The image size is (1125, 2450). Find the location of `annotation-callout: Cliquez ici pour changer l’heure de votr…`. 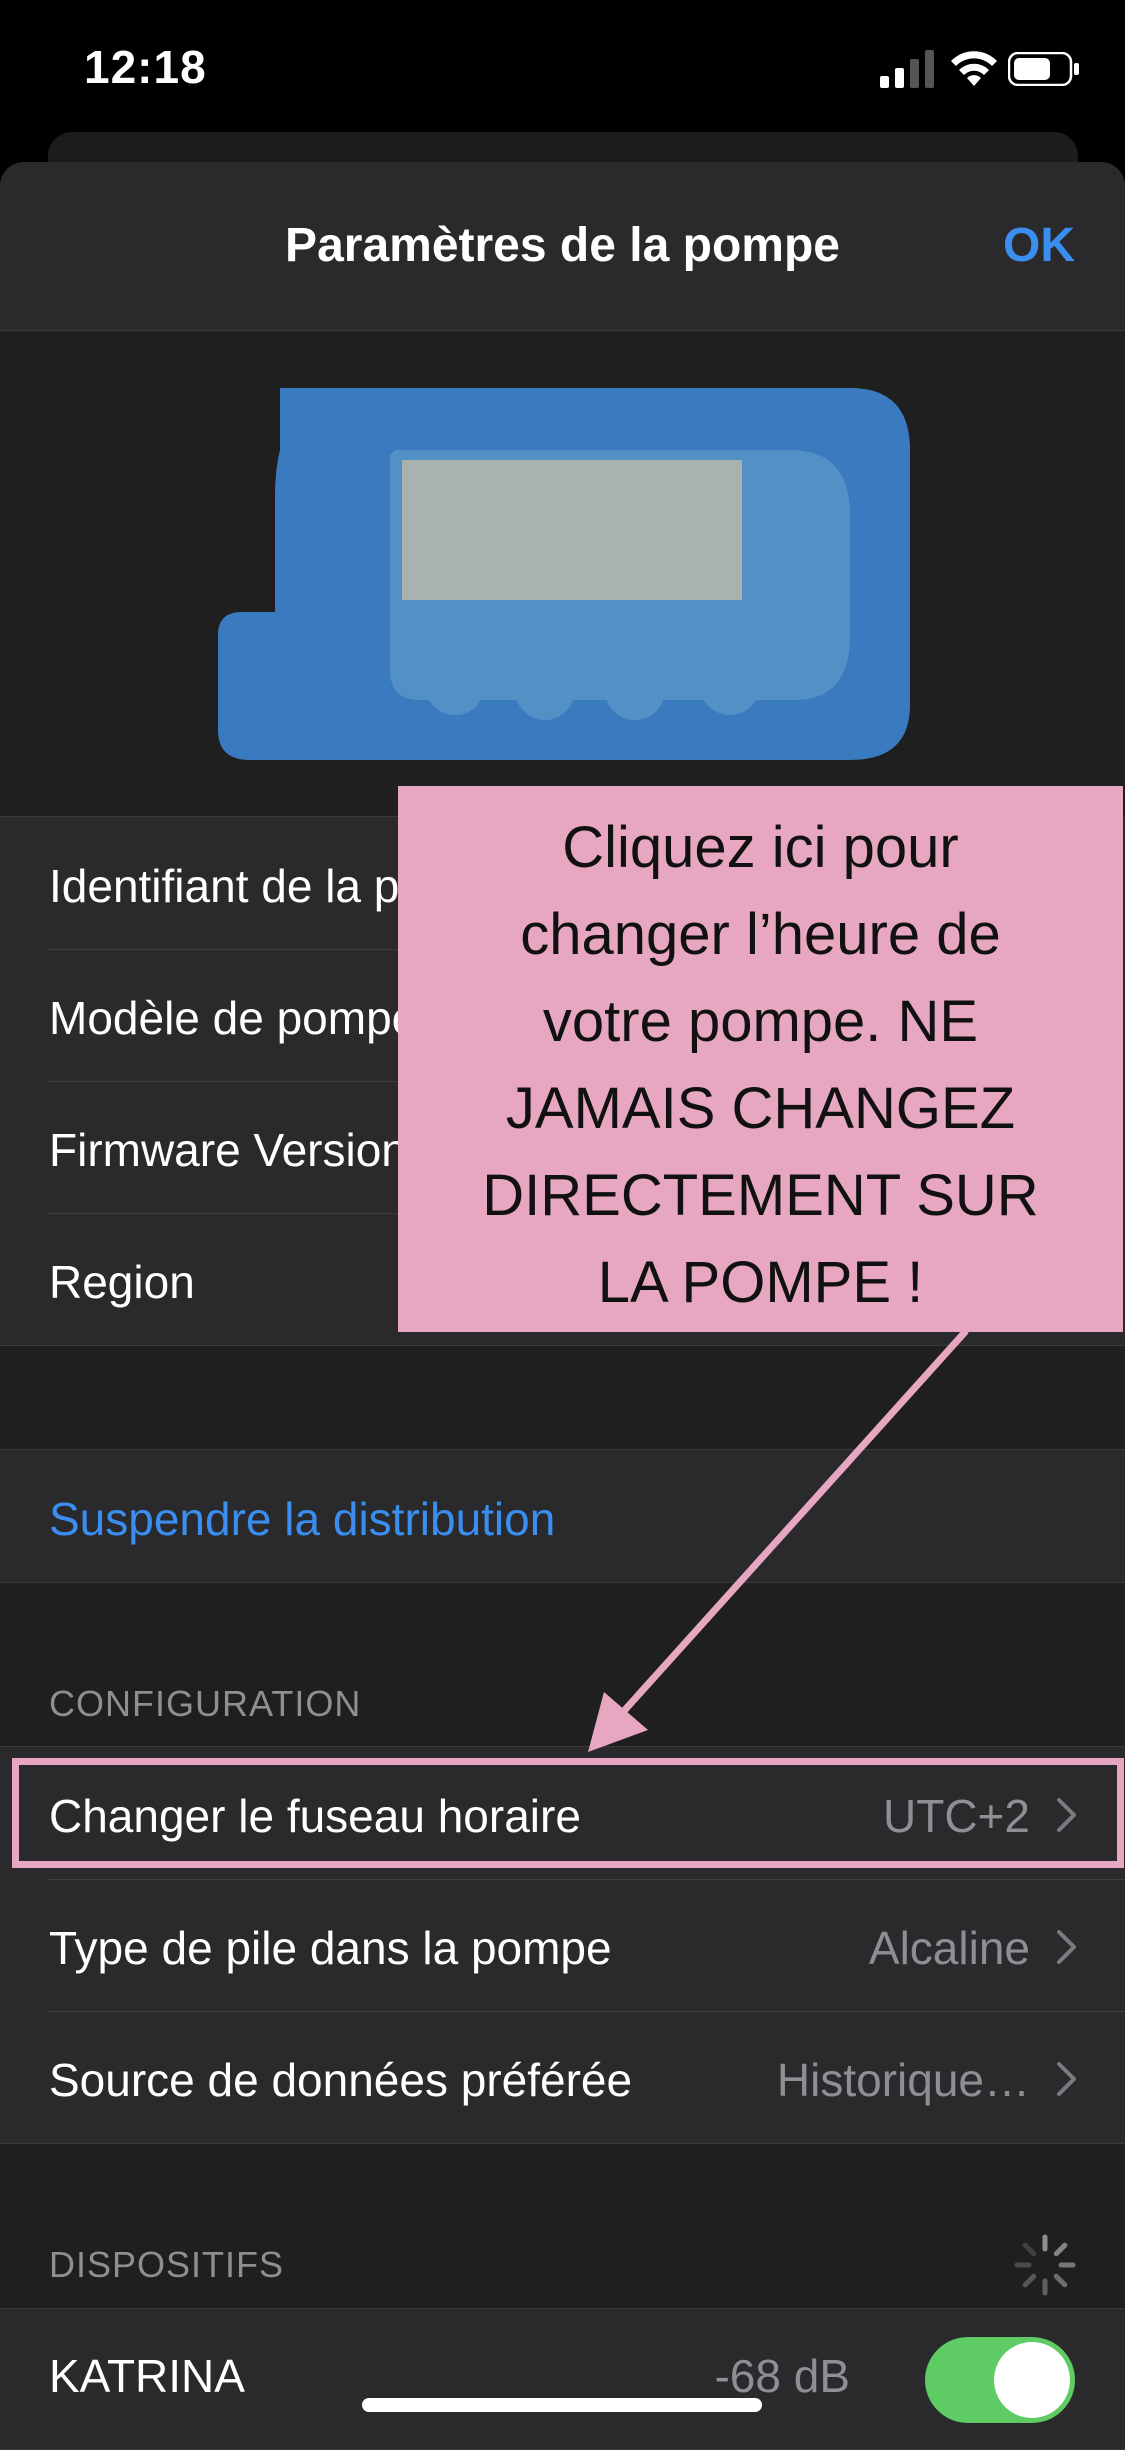

annotation-callout: Cliquez ici pour changer l’heure de votr… is located at coordinates (760, 1059).